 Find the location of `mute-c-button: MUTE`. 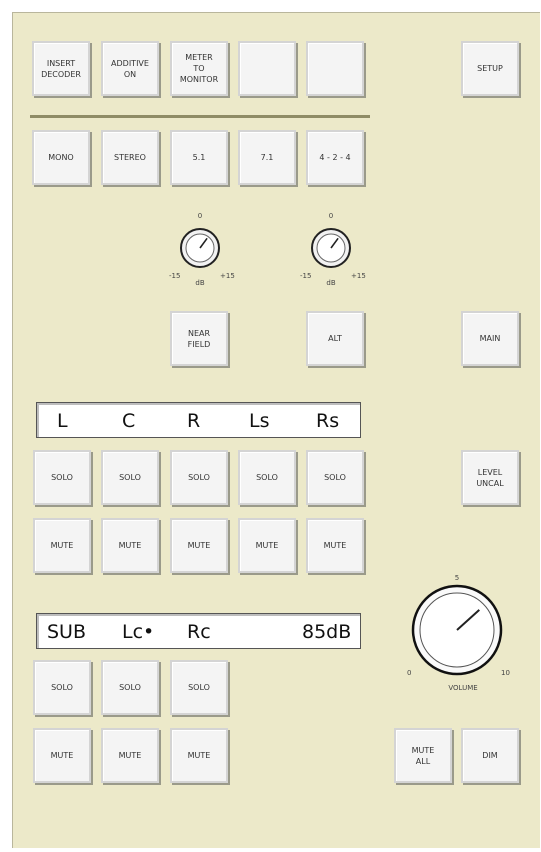

mute-c-button: MUTE is located at coordinates (130, 545).